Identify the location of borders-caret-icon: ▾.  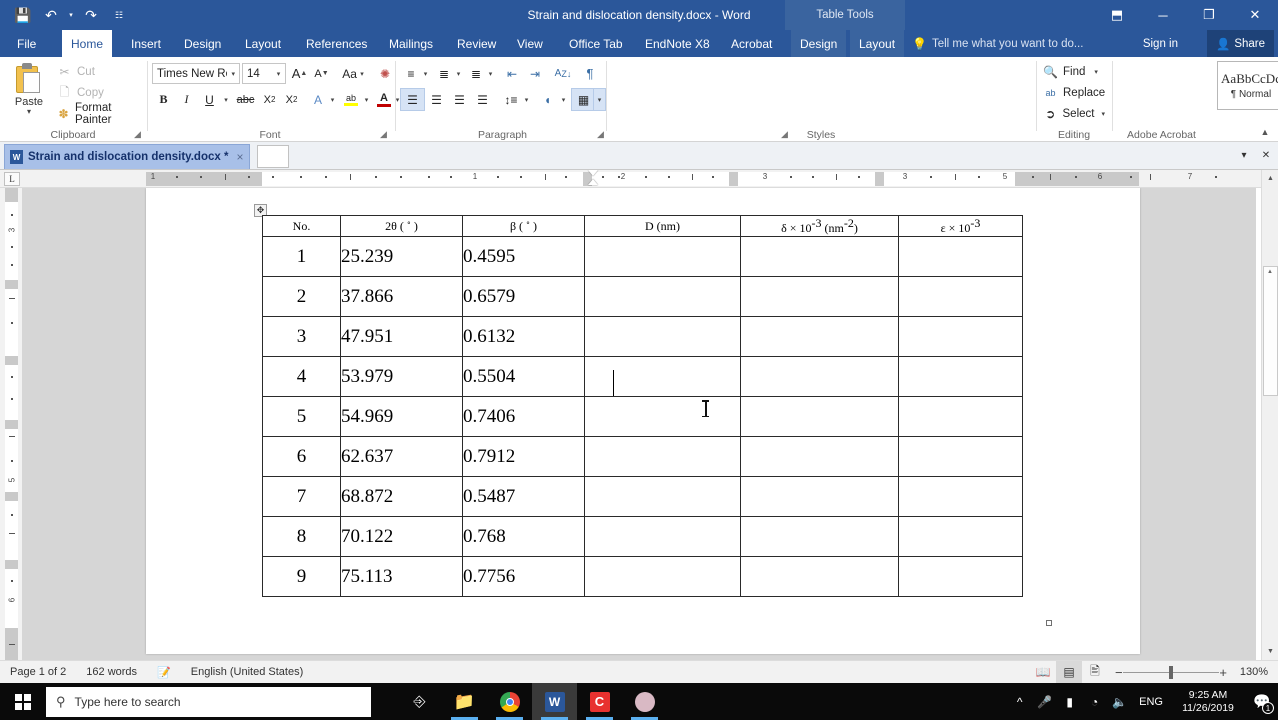
(599, 99).